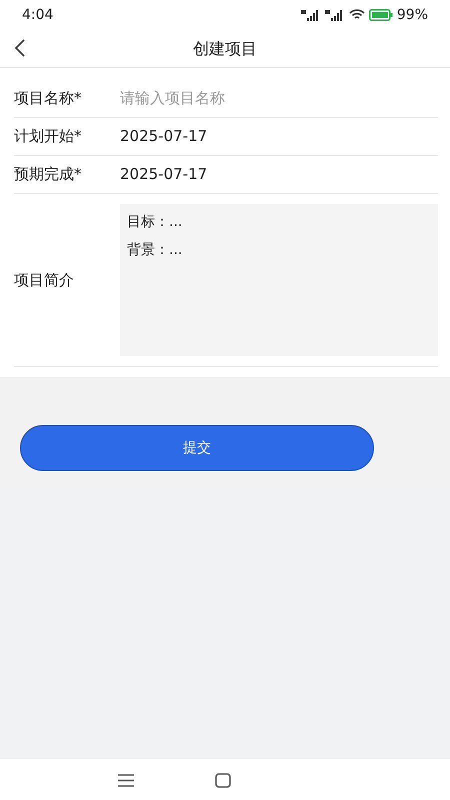  I want to click on battery-icon, so click(380, 15).